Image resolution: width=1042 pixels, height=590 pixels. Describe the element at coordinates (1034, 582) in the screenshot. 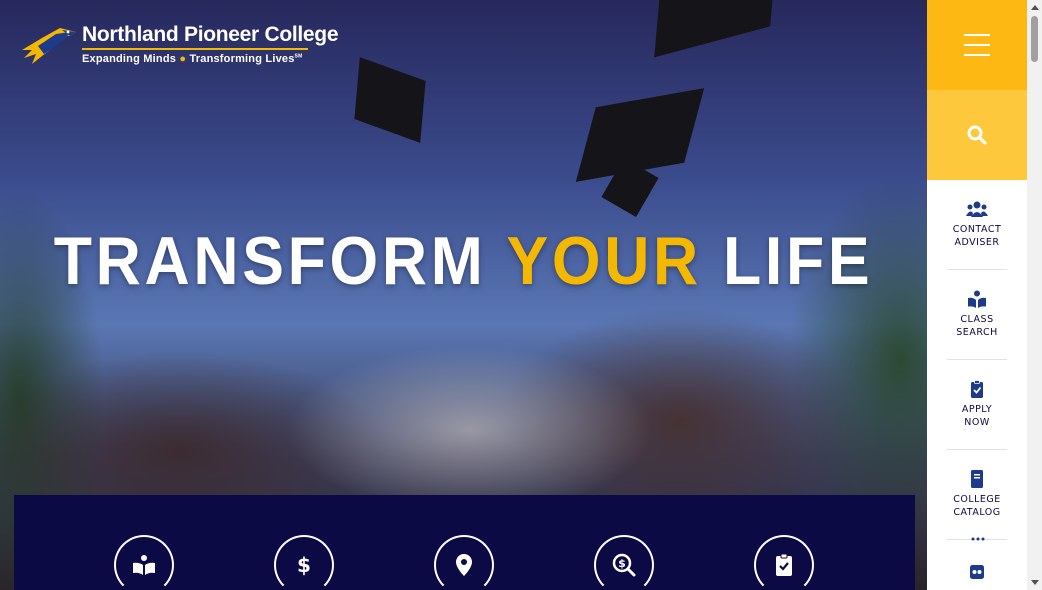

I see `scroll-down-arrow-icon` at that location.